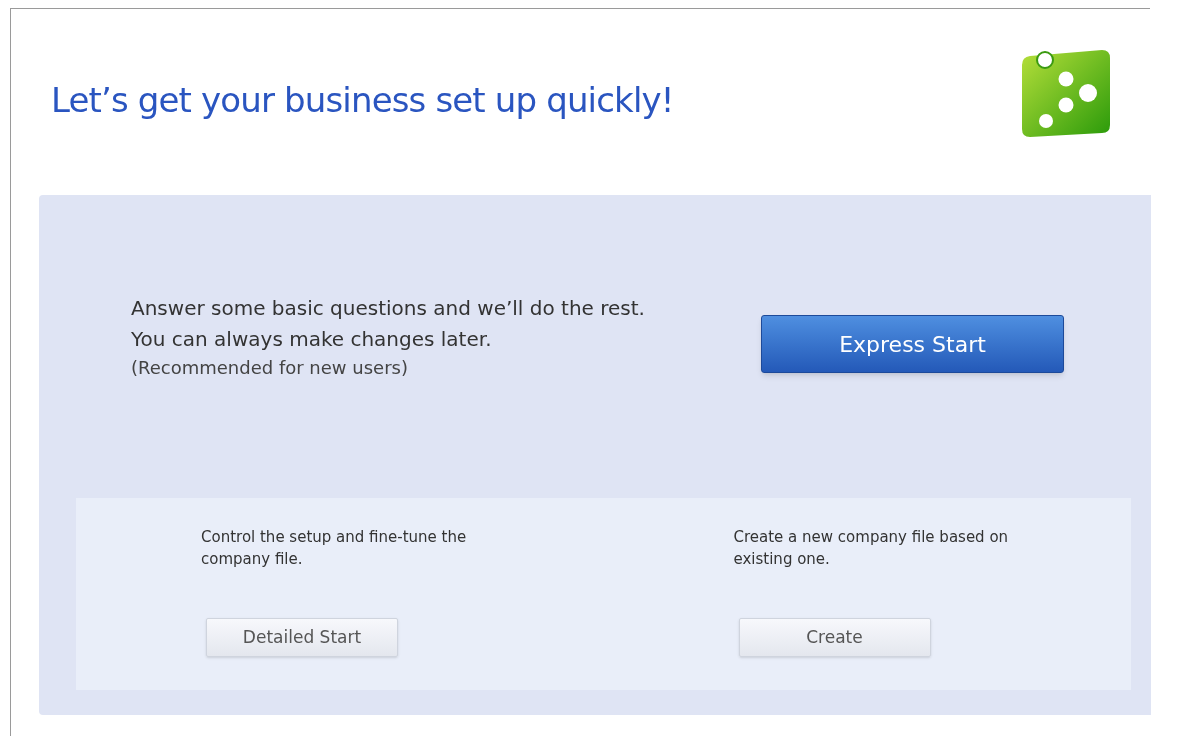 The width and height of the screenshot is (1189, 744). I want to click on option-button: Detailed Start, so click(302, 637).